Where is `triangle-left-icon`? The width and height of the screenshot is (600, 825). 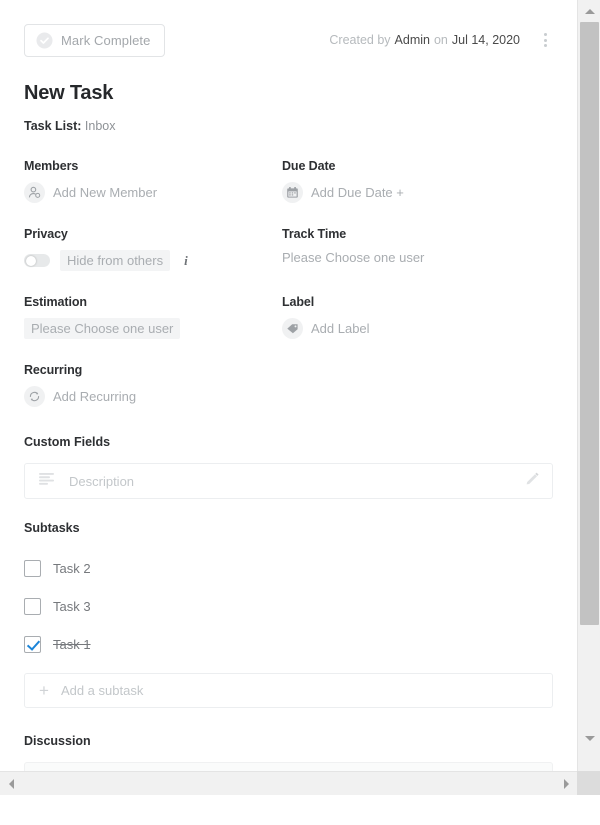 triangle-left-icon is located at coordinates (11, 783).